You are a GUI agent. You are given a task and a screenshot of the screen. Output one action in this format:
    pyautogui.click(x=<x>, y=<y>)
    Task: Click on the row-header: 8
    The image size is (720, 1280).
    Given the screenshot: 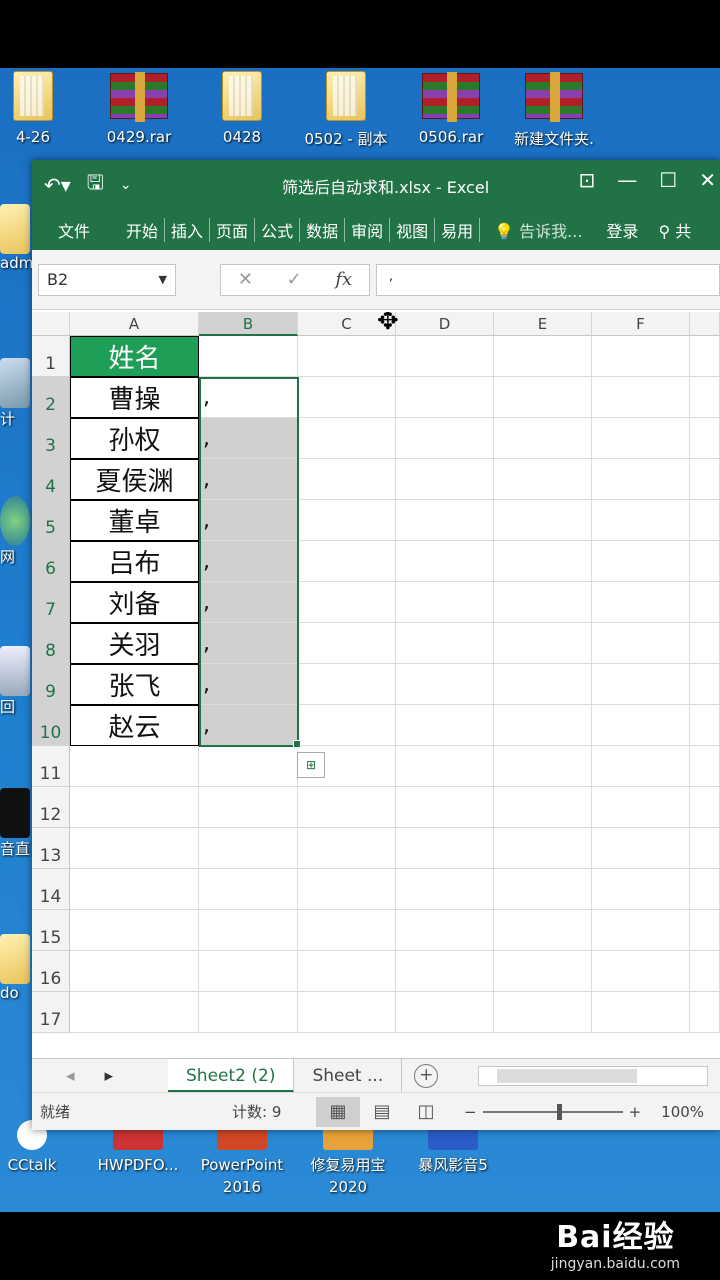 What is the action you would take?
    pyautogui.click(x=51, y=643)
    